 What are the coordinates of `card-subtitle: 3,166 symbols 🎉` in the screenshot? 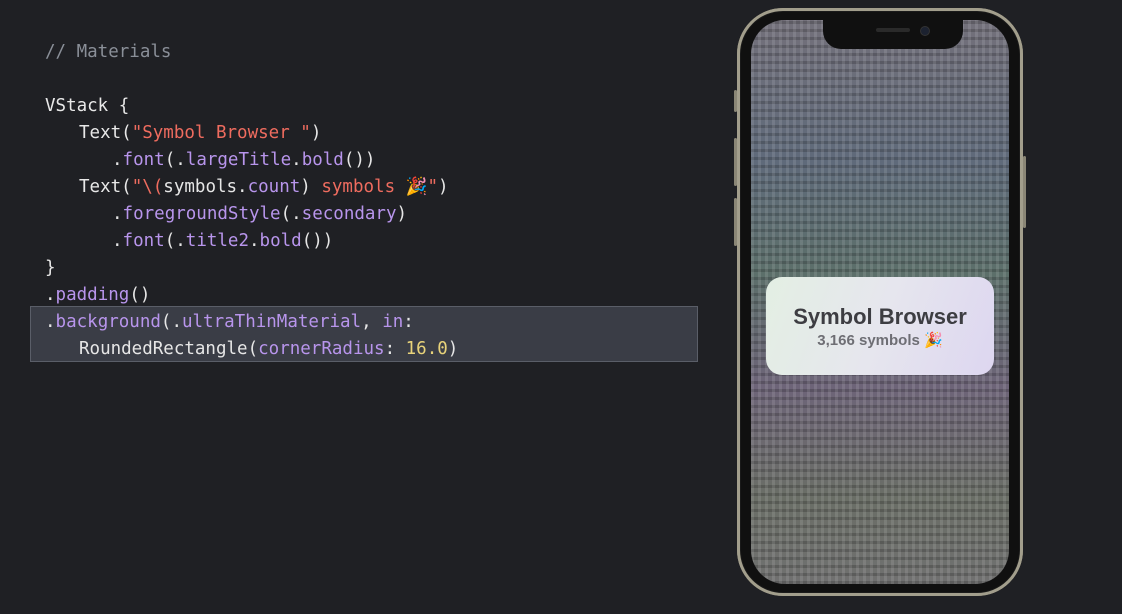 It's located at (880, 340).